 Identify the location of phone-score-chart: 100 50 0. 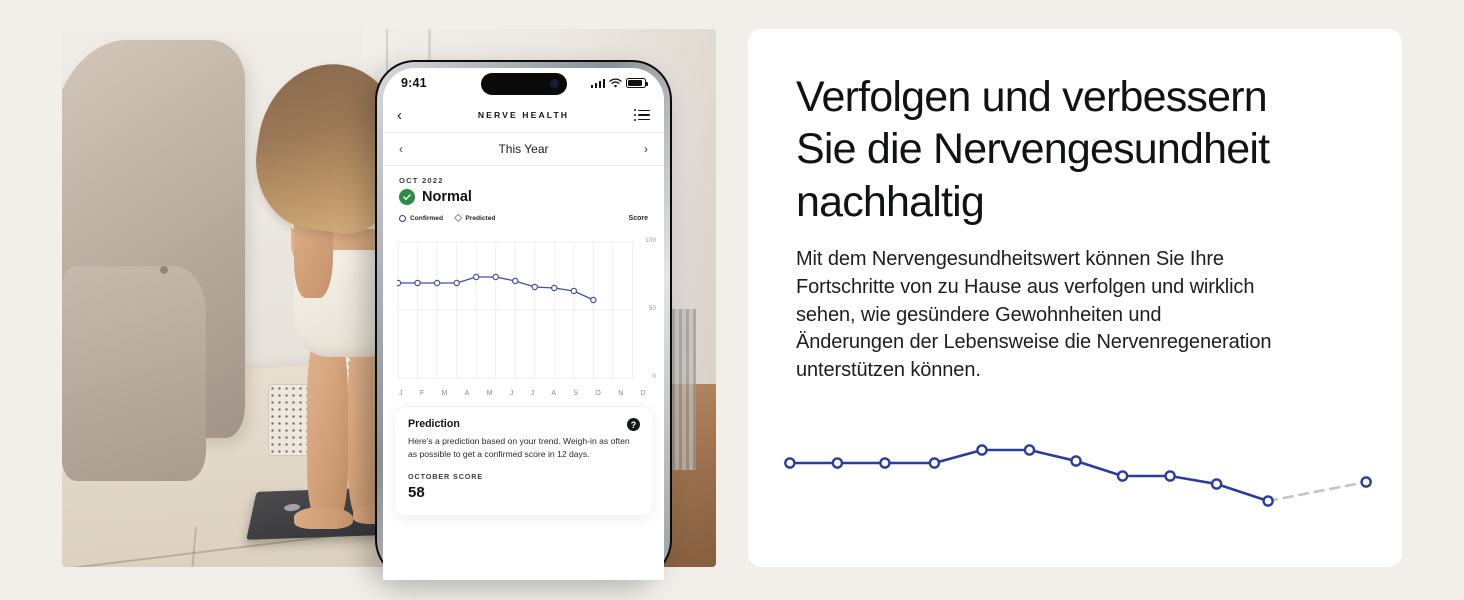
(526, 309).